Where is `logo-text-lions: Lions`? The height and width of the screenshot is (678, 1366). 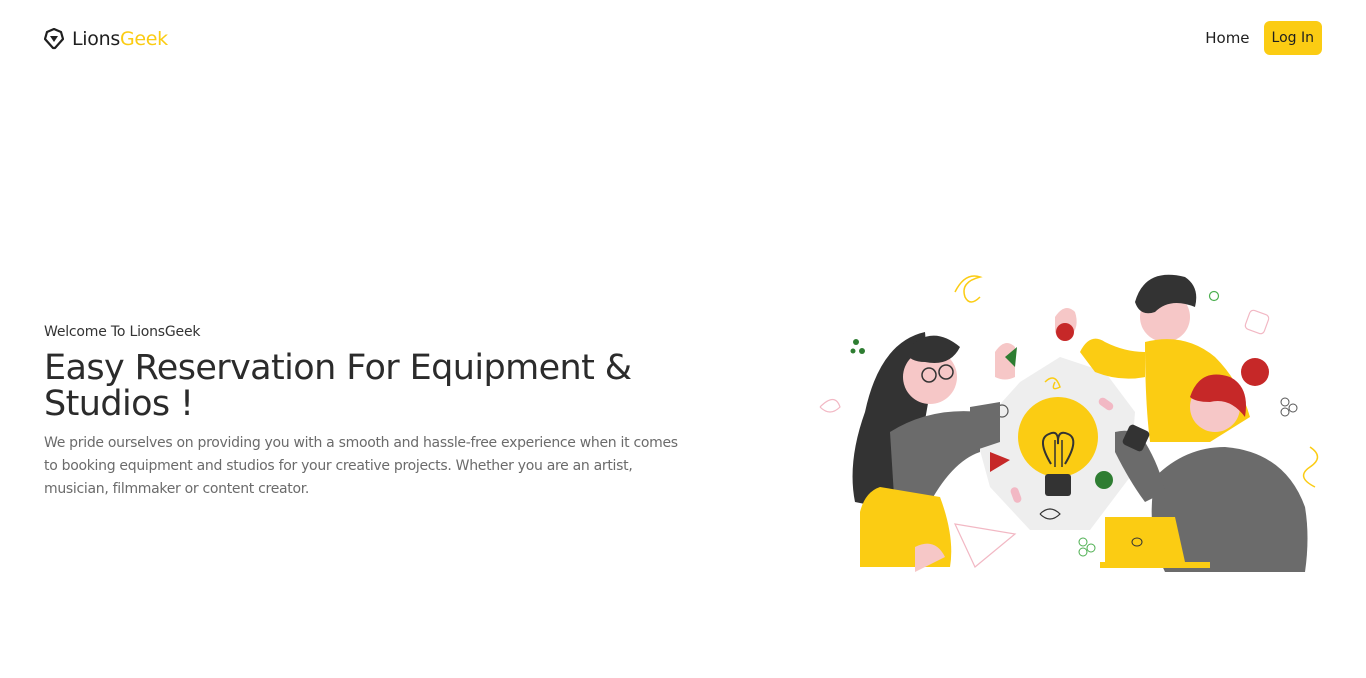
logo-text-lions: Lions is located at coordinates (96, 39).